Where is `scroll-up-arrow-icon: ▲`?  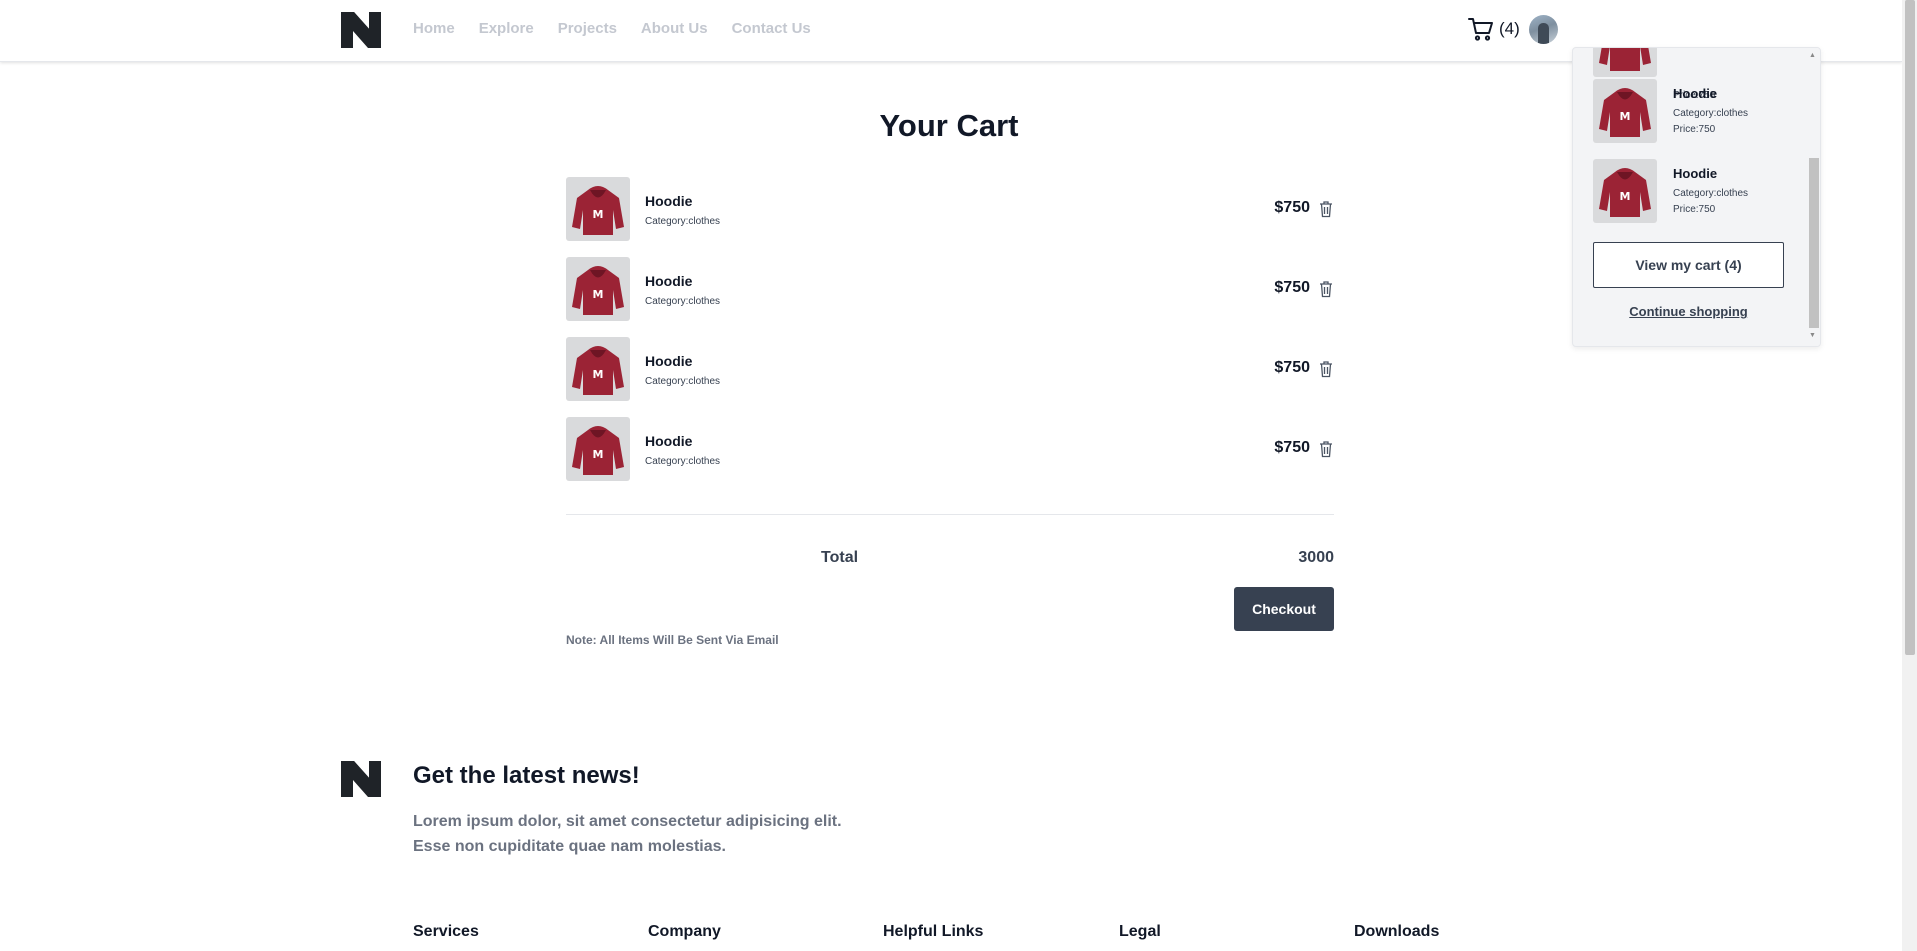
scroll-up-arrow-icon: ▲ is located at coordinates (1812, 55).